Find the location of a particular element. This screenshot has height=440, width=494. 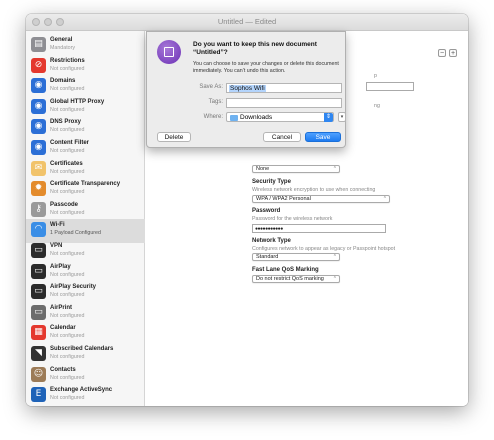

sidebar-item-label: Certificate Transparency is located at coordinates (85, 184).